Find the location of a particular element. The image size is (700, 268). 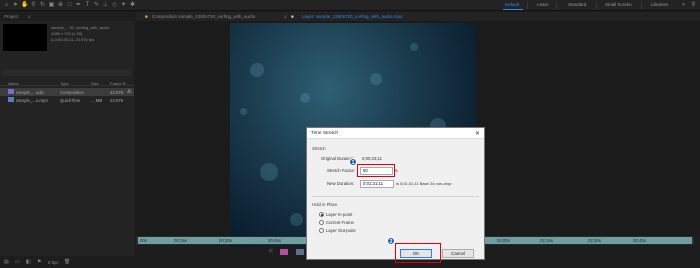

new-duration-input: 0;01;31;11 is located at coordinates (377, 184).